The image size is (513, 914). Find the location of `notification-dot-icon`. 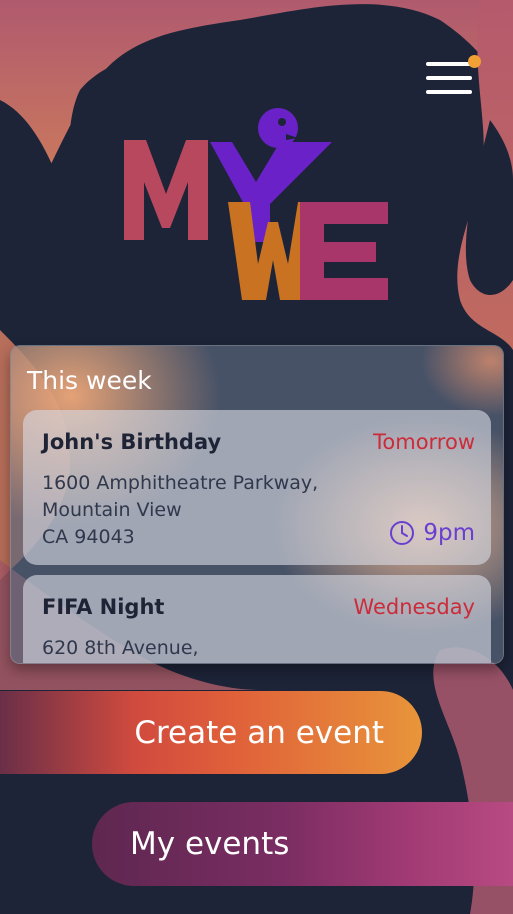

notification-dot-icon is located at coordinates (474, 61).